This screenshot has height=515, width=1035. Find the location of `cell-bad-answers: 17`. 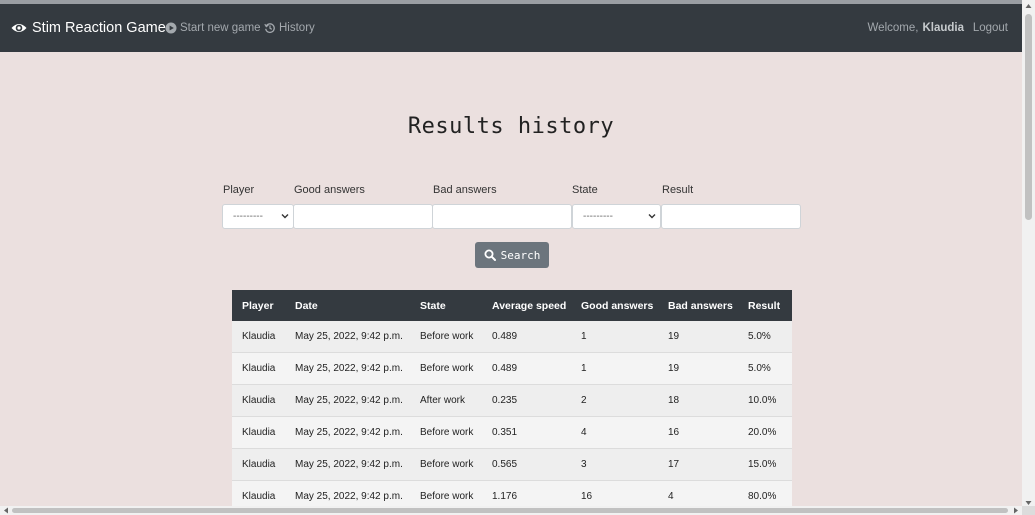

cell-bad-answers: 17 is located at coordinates (674, 464).